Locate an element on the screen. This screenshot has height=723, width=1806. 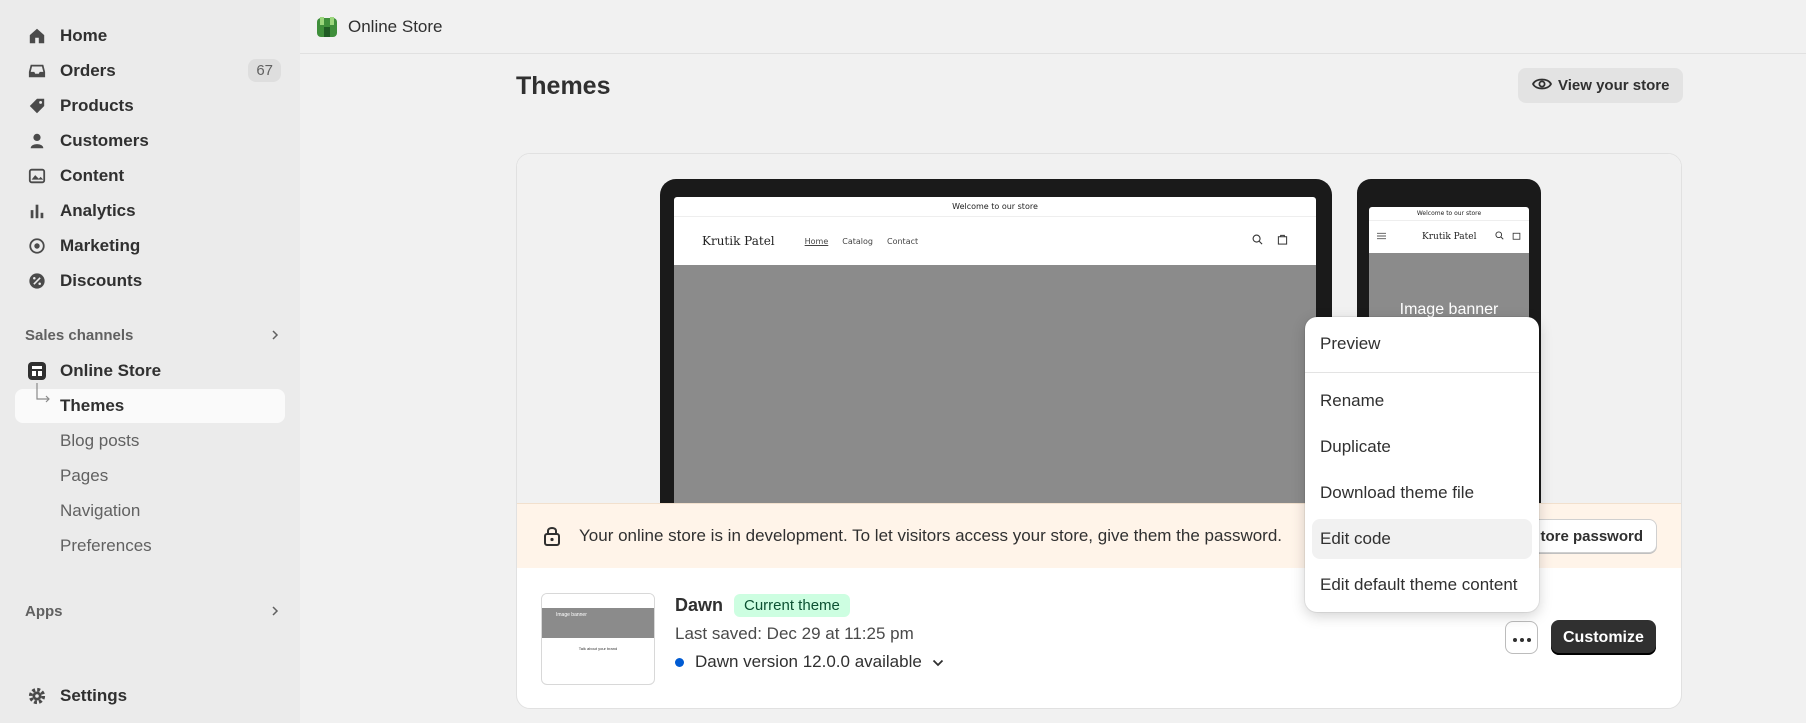
hamburger-icon is located at coordinates (1381, 237).